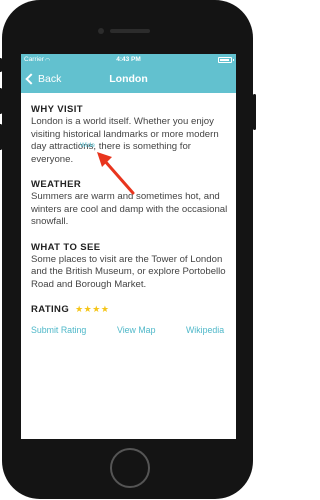 The height and width of the screenshot is (500, 320). Describe the element at coordinates (1, 65) in the screenshot. I see `mute-switch` at that location.